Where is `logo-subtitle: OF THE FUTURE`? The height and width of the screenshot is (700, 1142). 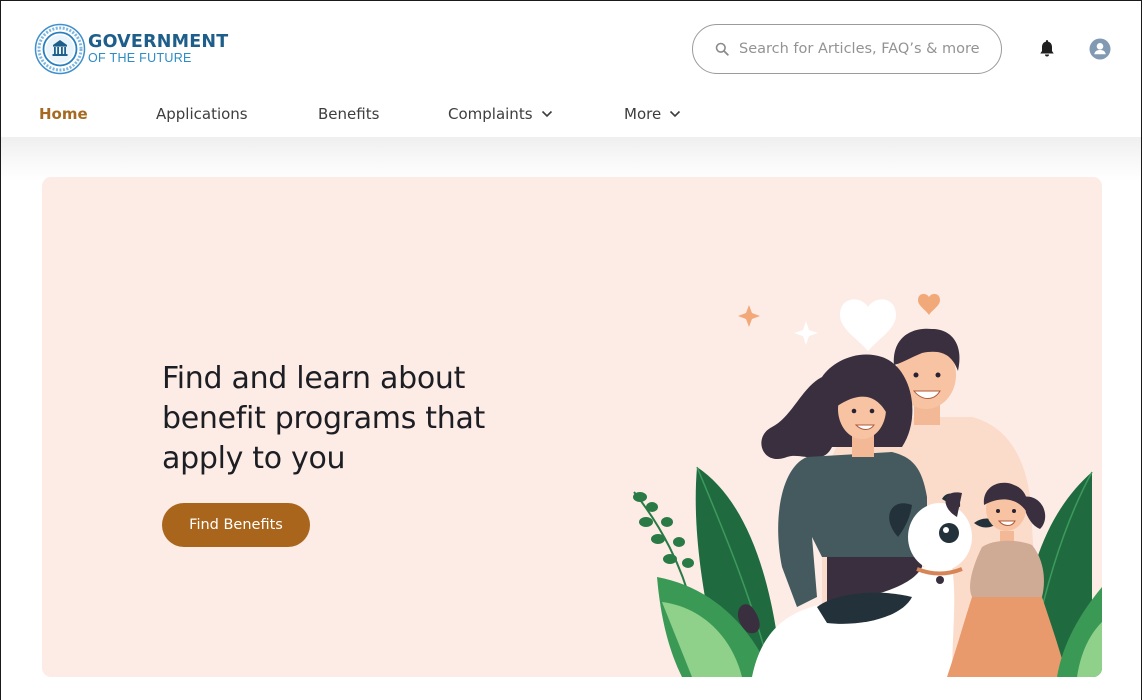 logo-subtitle: OF THE FUTURE is located at coordinates (140, 57).